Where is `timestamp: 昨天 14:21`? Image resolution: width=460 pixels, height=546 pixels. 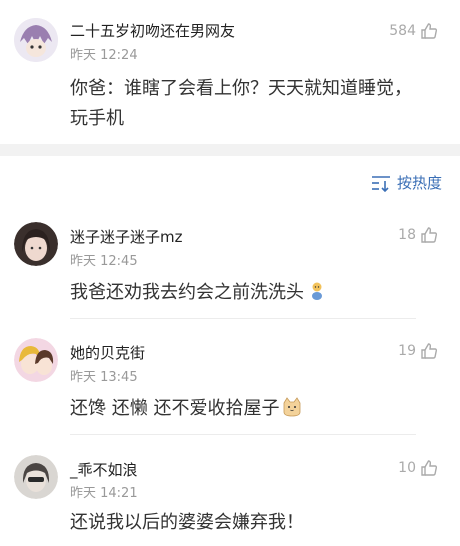 timestamp: 昨天 14:21 is located at coordinates (104, 493).